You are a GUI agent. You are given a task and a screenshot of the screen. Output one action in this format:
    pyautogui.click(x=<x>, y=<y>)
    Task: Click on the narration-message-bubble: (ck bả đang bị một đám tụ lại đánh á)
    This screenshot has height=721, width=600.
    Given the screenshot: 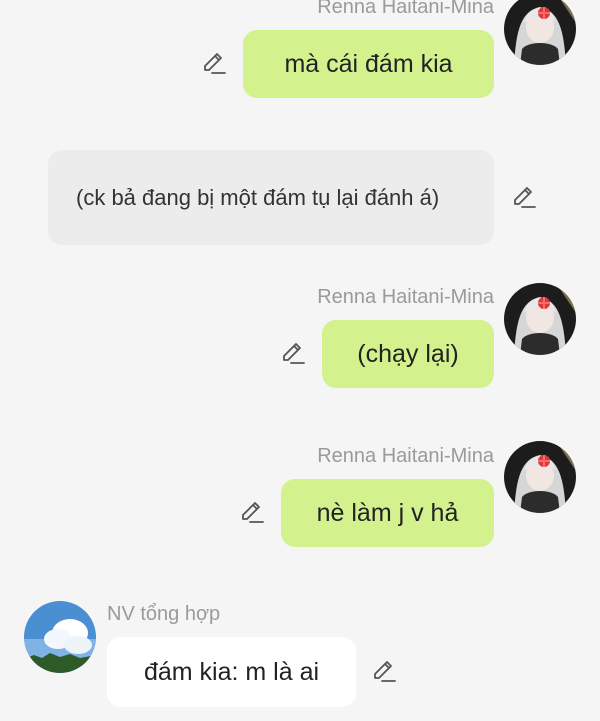 What is the action you would take?
    pyautogui.click(x=271, y=197)
    